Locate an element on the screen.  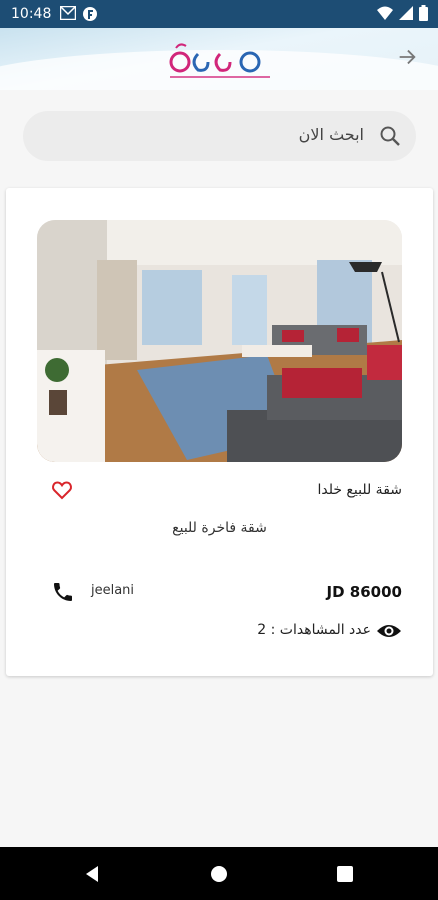
app-notification-icon is located at coordinates (90, 14).